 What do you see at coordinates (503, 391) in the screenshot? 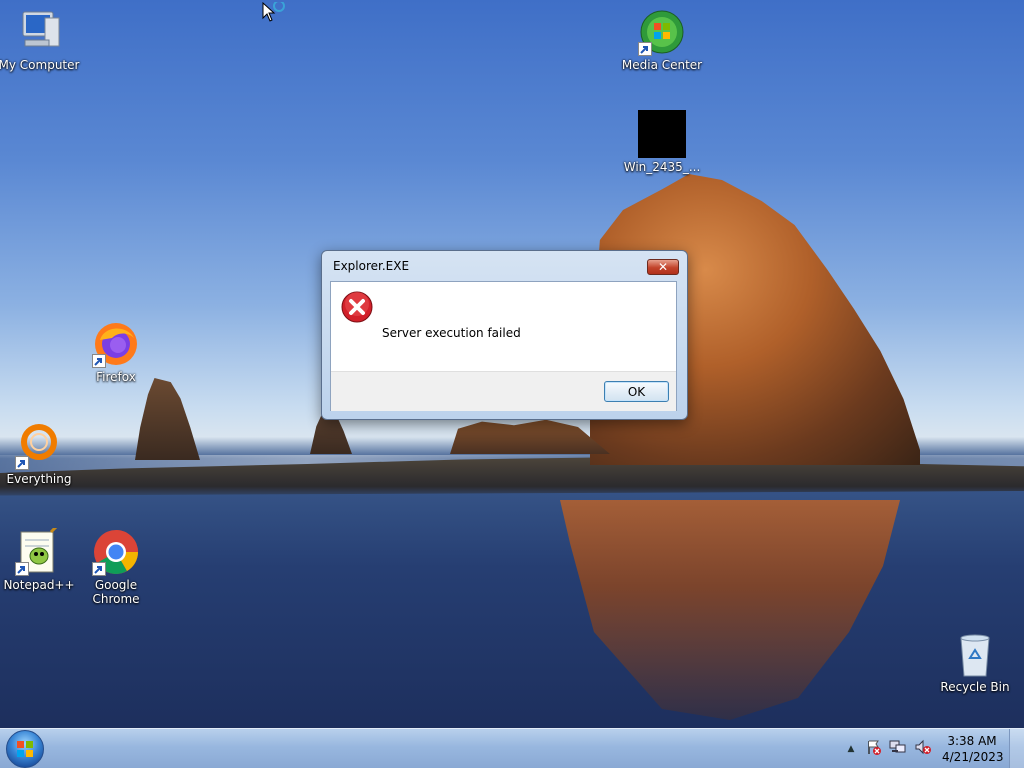
I see `dialog-button-bar: OK` at bounding box center [503, 391].